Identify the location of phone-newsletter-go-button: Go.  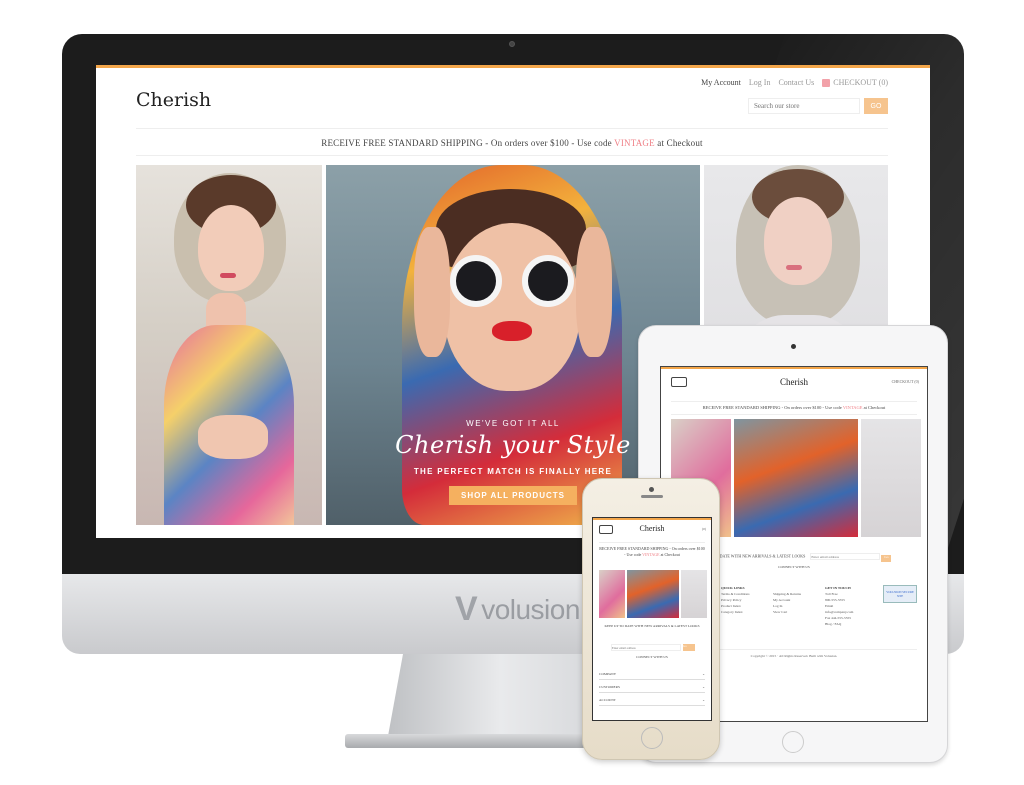
(689, 647).